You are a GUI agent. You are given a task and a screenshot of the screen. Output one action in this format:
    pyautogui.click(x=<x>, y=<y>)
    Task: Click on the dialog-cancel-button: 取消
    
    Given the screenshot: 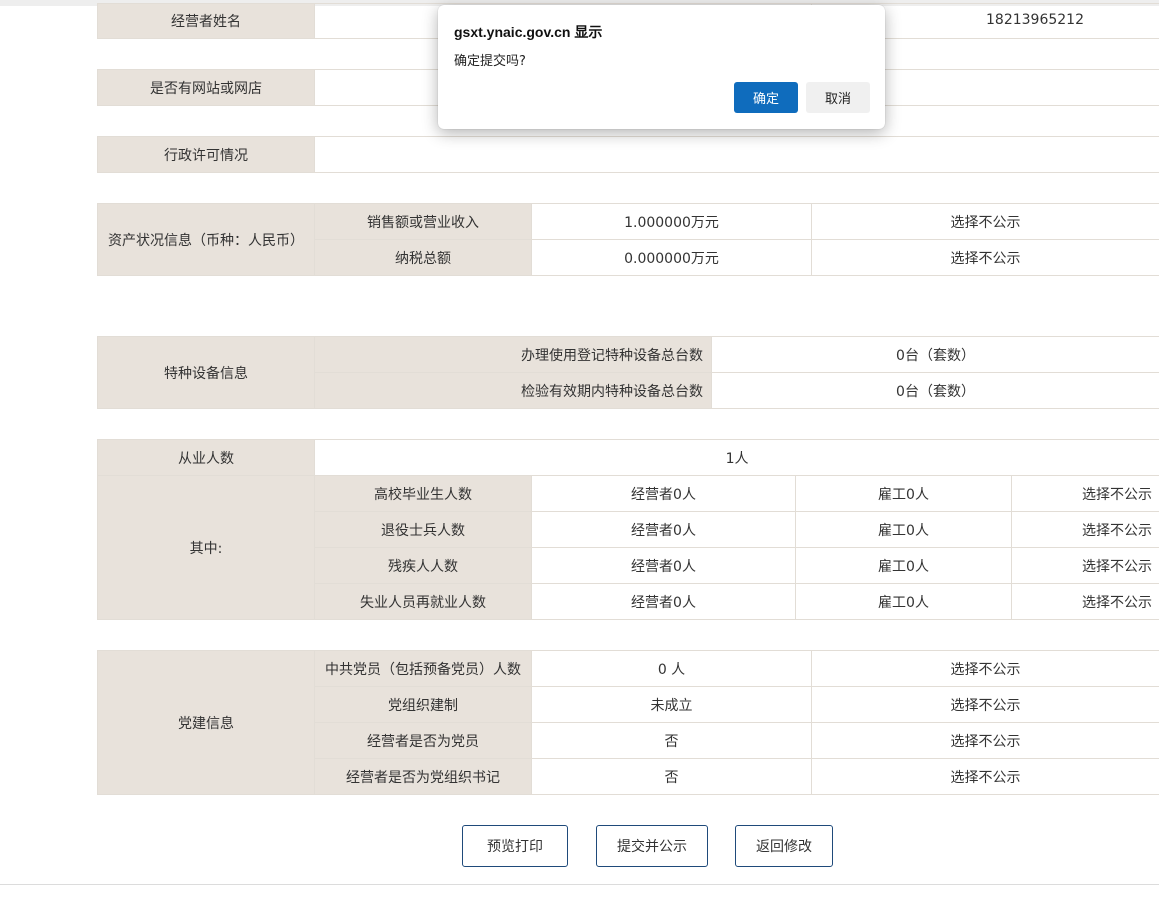 What is the action you would take?
    pyautogui.click(x=838, y=97)
    